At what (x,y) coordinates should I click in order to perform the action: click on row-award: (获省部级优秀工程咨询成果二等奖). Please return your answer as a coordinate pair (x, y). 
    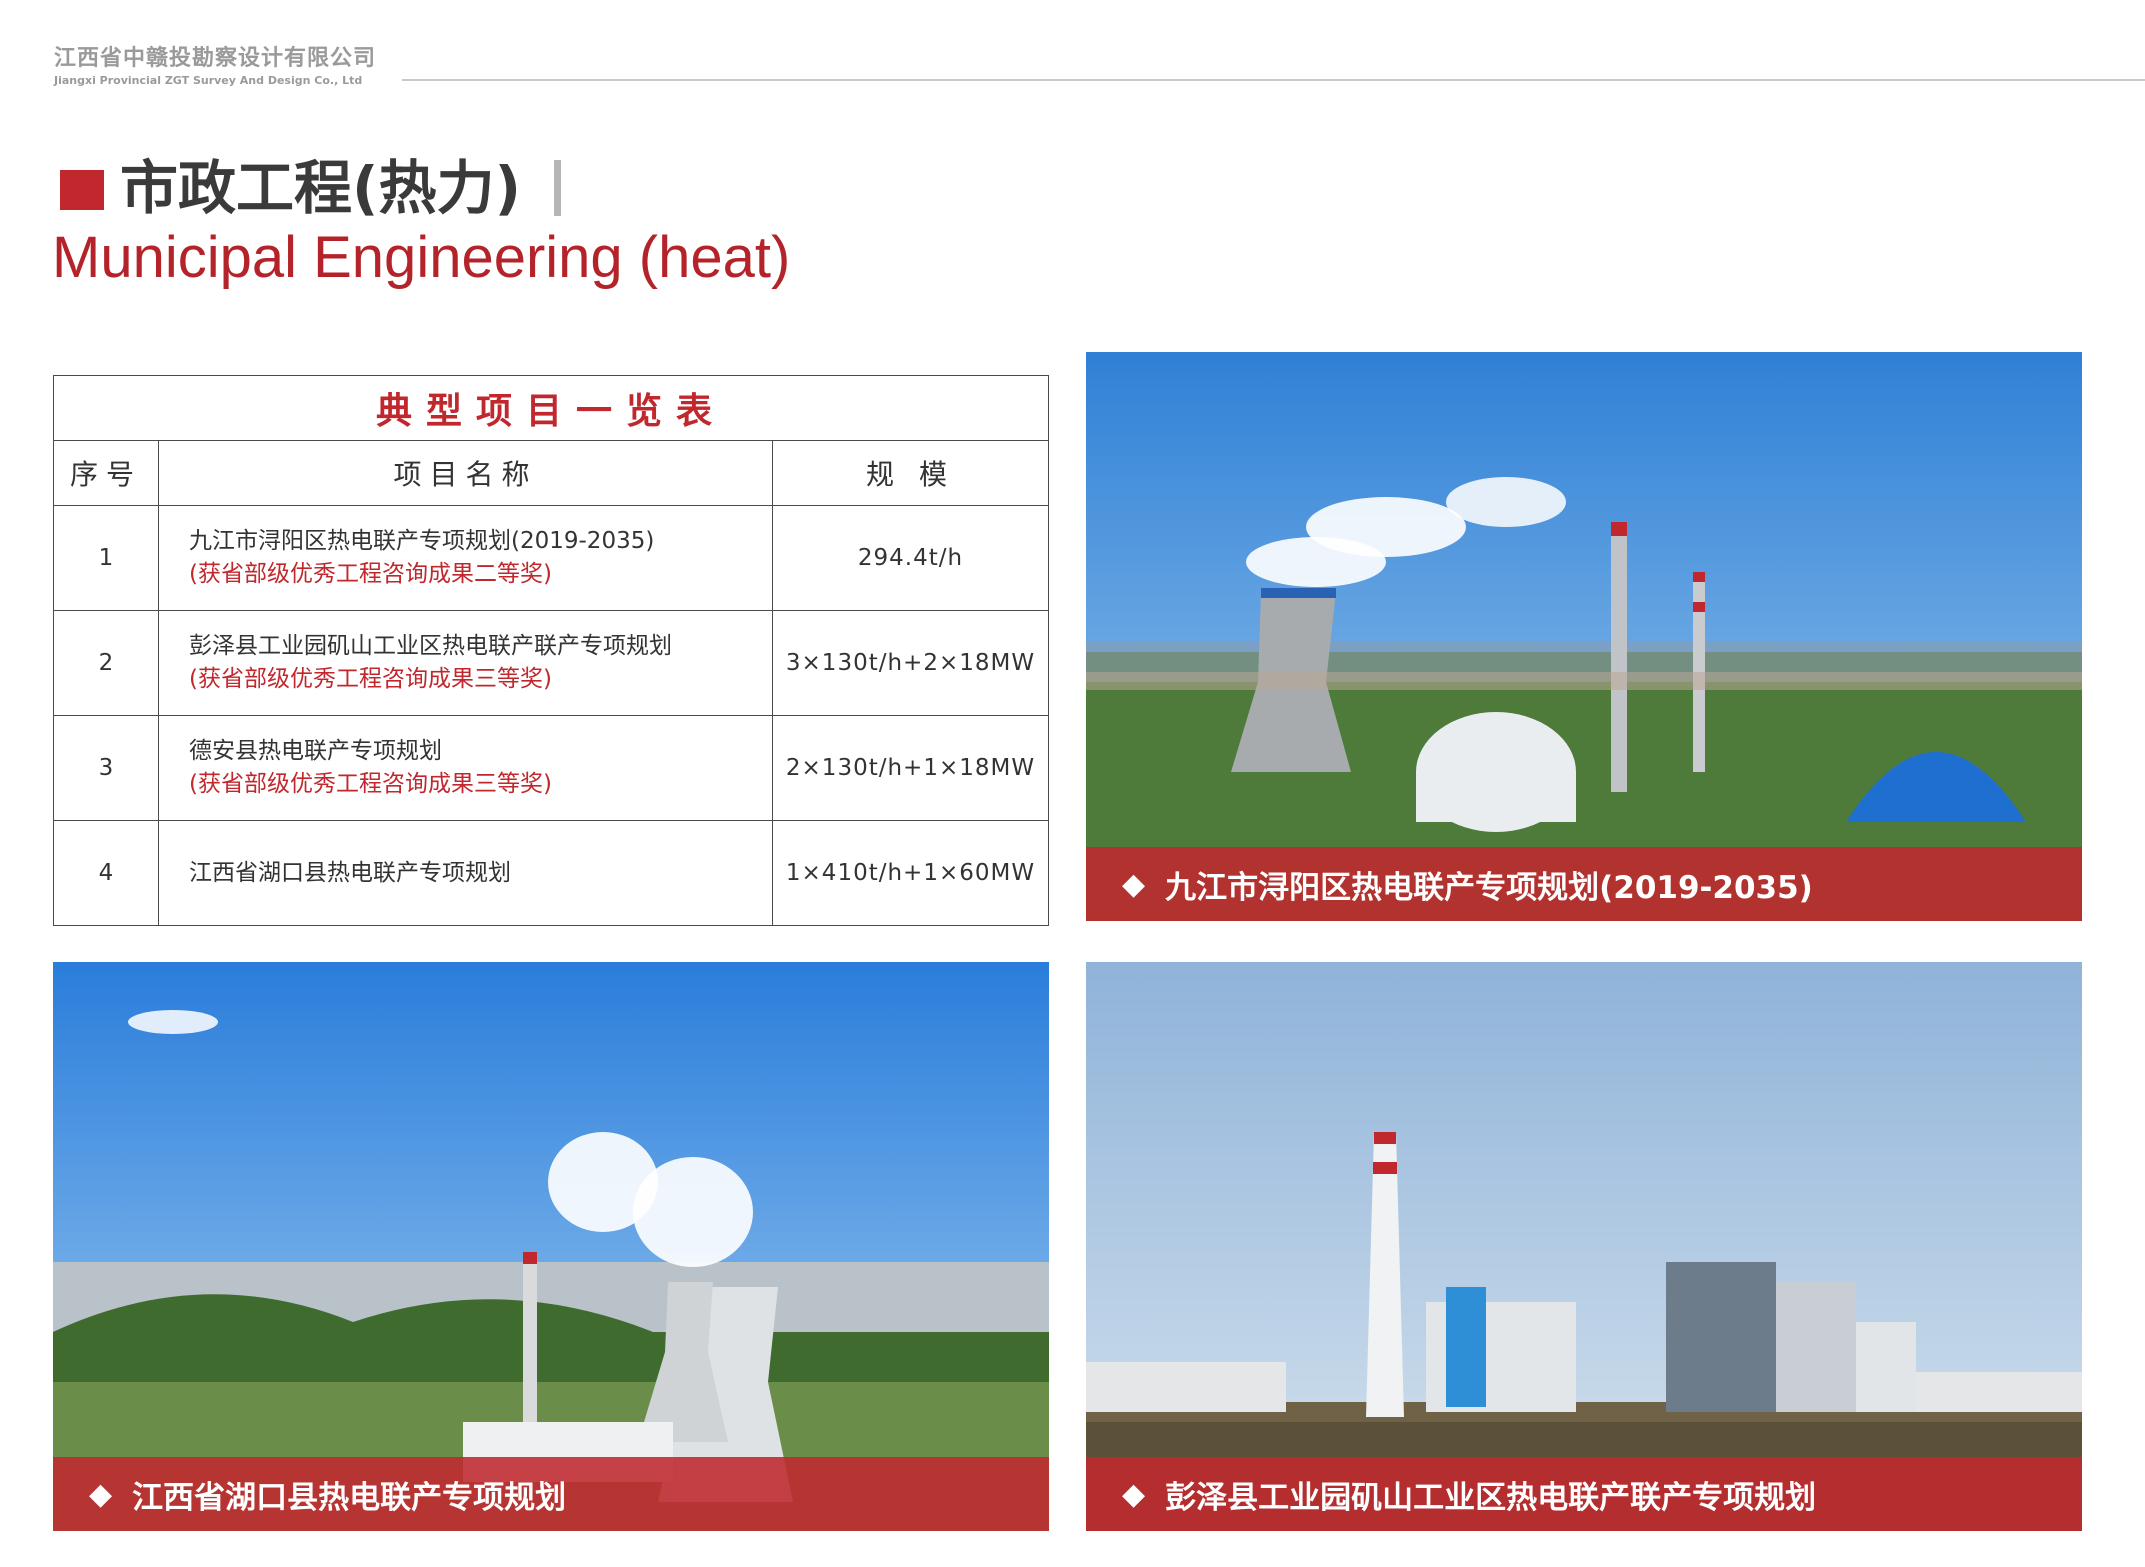
    Looking at the image, I should click on (370, 574).